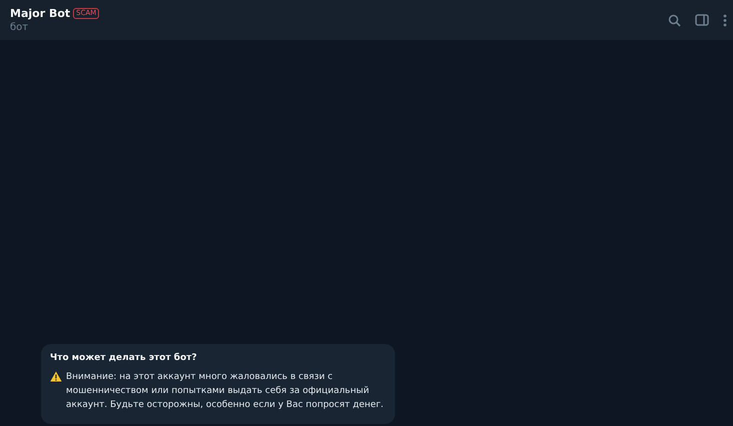 The image size is (733, 426). I want to click on search-icon, so click(674, 20).